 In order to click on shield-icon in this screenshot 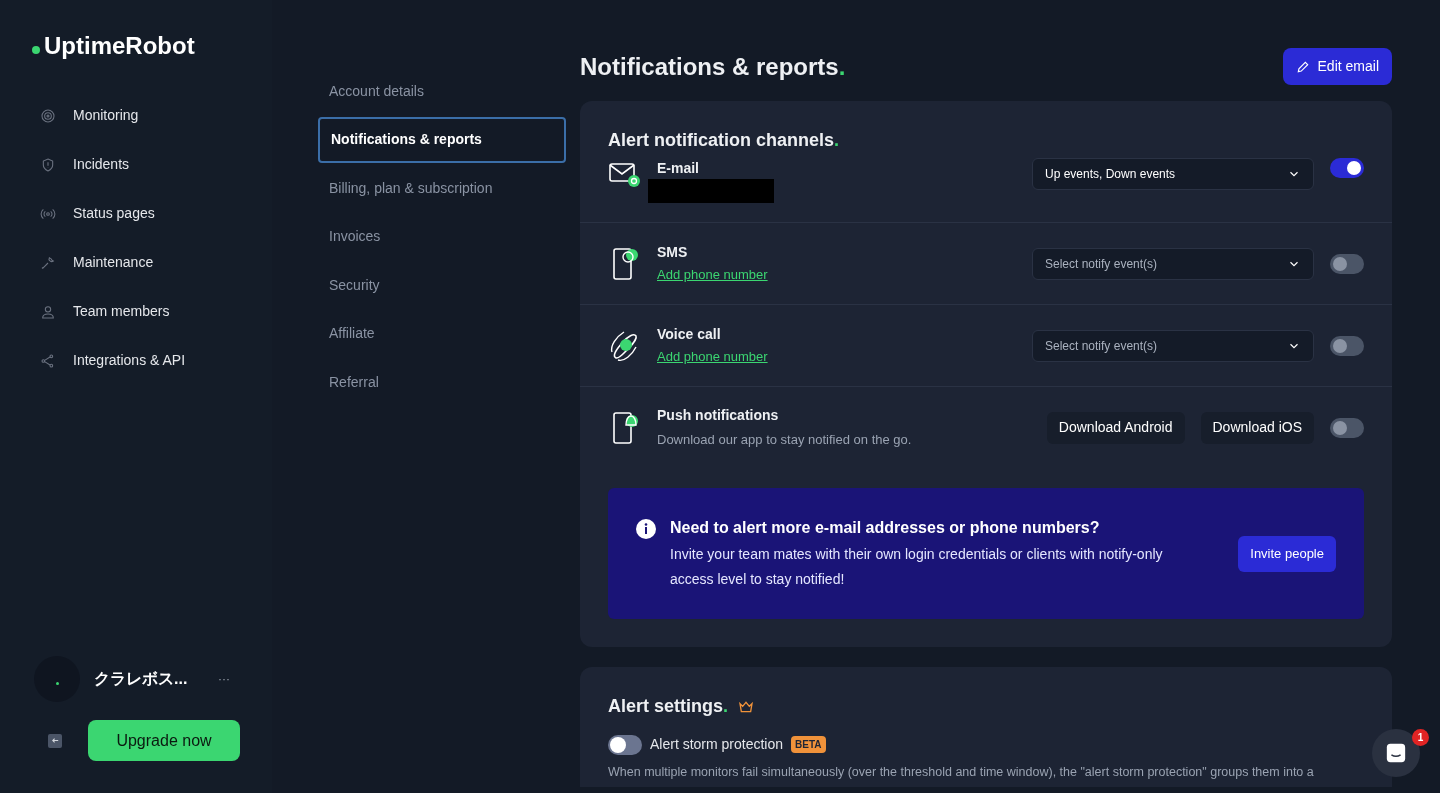, I will do `click(48, 164)`.